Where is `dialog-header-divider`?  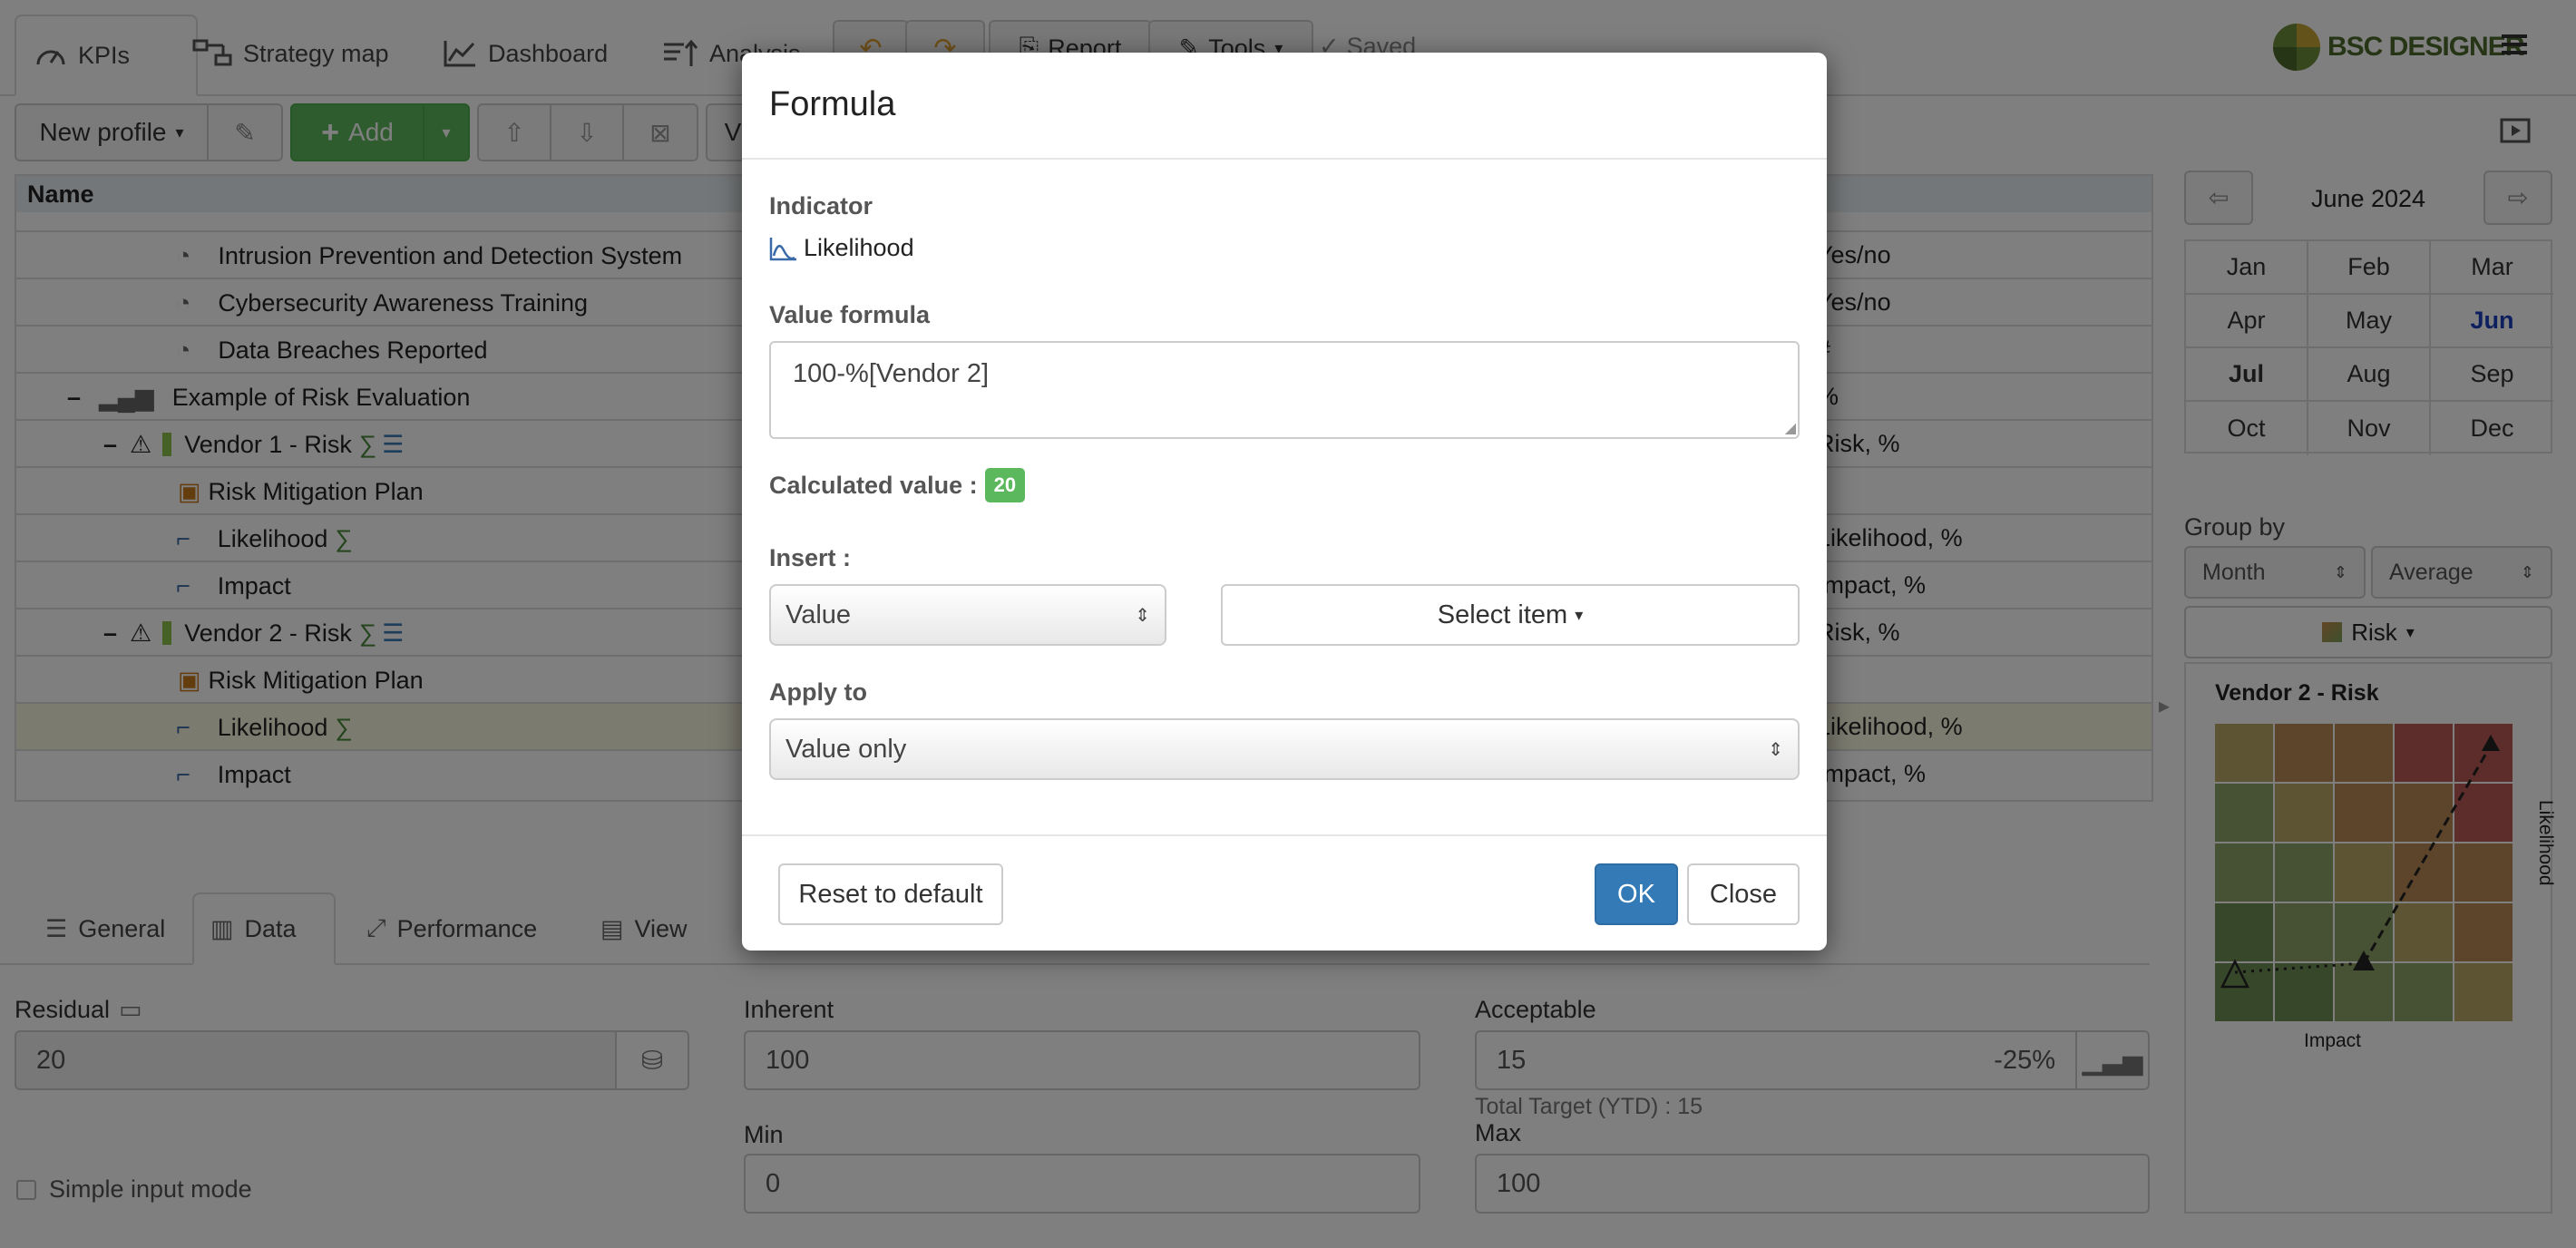 dialog-header-divider is located at coordinates (1284, 159).